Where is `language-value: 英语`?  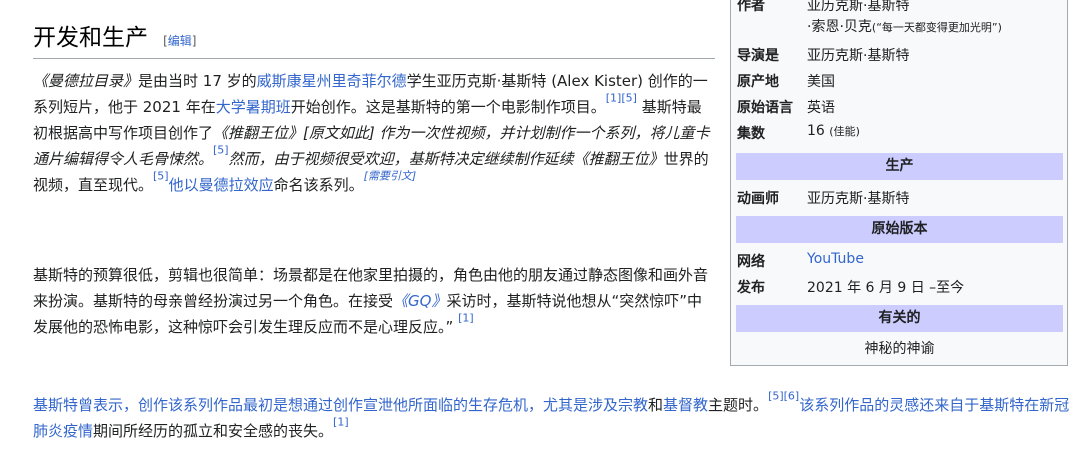 language-value: 英语 is located at coordinates (821, 108).